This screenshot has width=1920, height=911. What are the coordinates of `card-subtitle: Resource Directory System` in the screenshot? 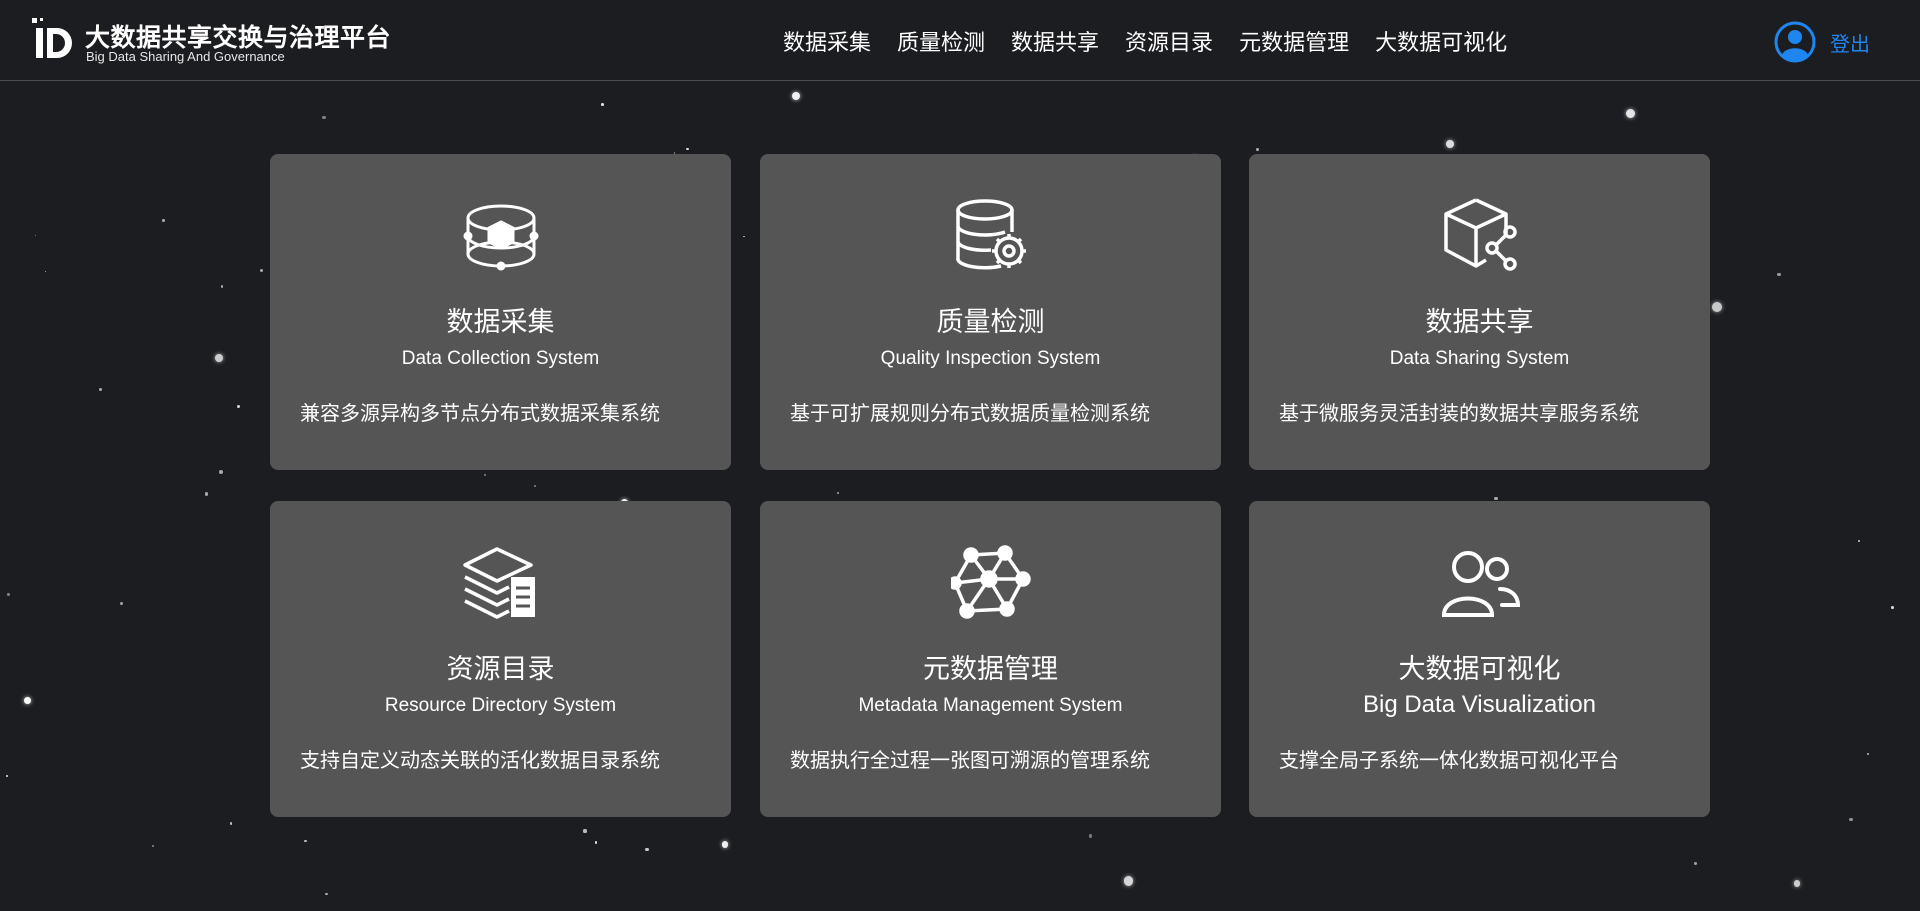 It's located at (500, 705).